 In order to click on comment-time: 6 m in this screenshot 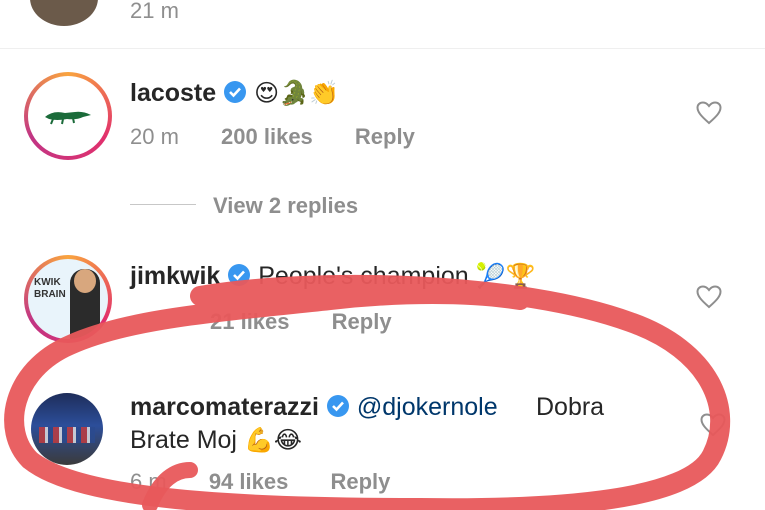, I will do `click(148, 481)`.